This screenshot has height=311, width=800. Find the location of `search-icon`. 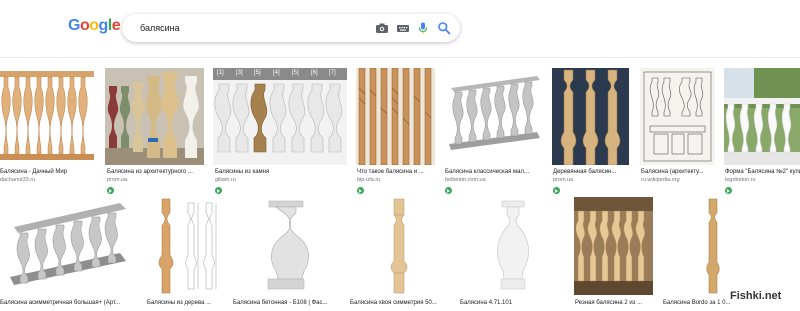

search-icon is located at coordinates (444, 28).